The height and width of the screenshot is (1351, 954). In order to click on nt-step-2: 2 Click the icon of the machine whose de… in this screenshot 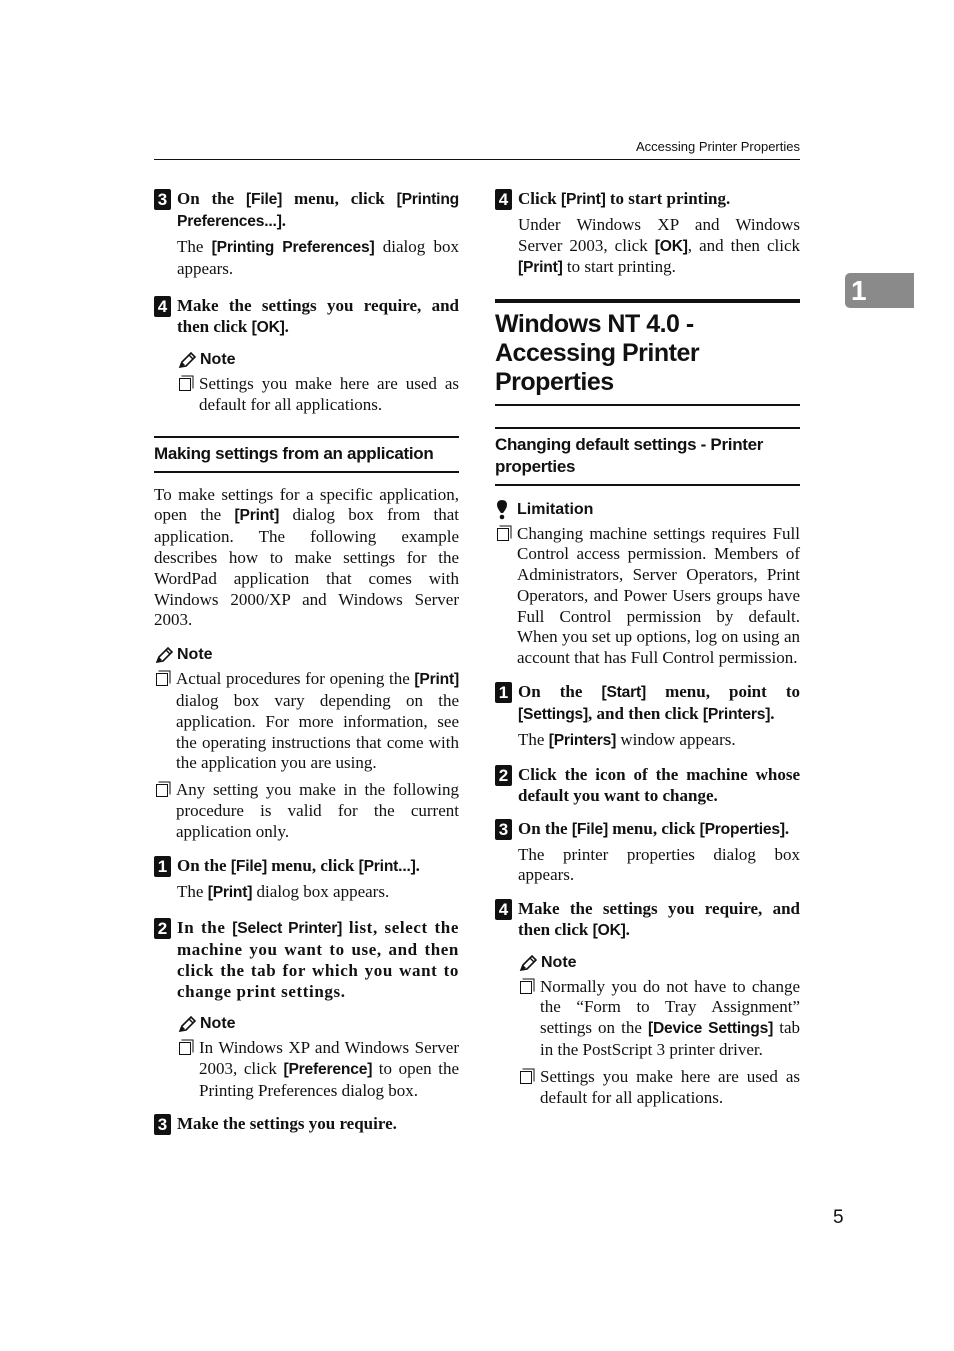, I will do `click(647, 785)`.